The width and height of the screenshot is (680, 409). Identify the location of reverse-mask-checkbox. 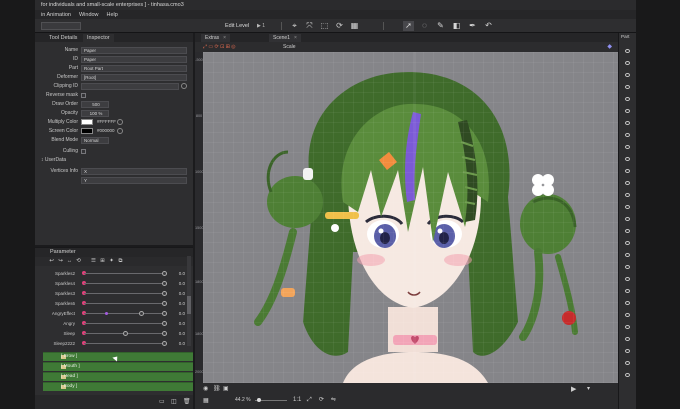
(83, 95).